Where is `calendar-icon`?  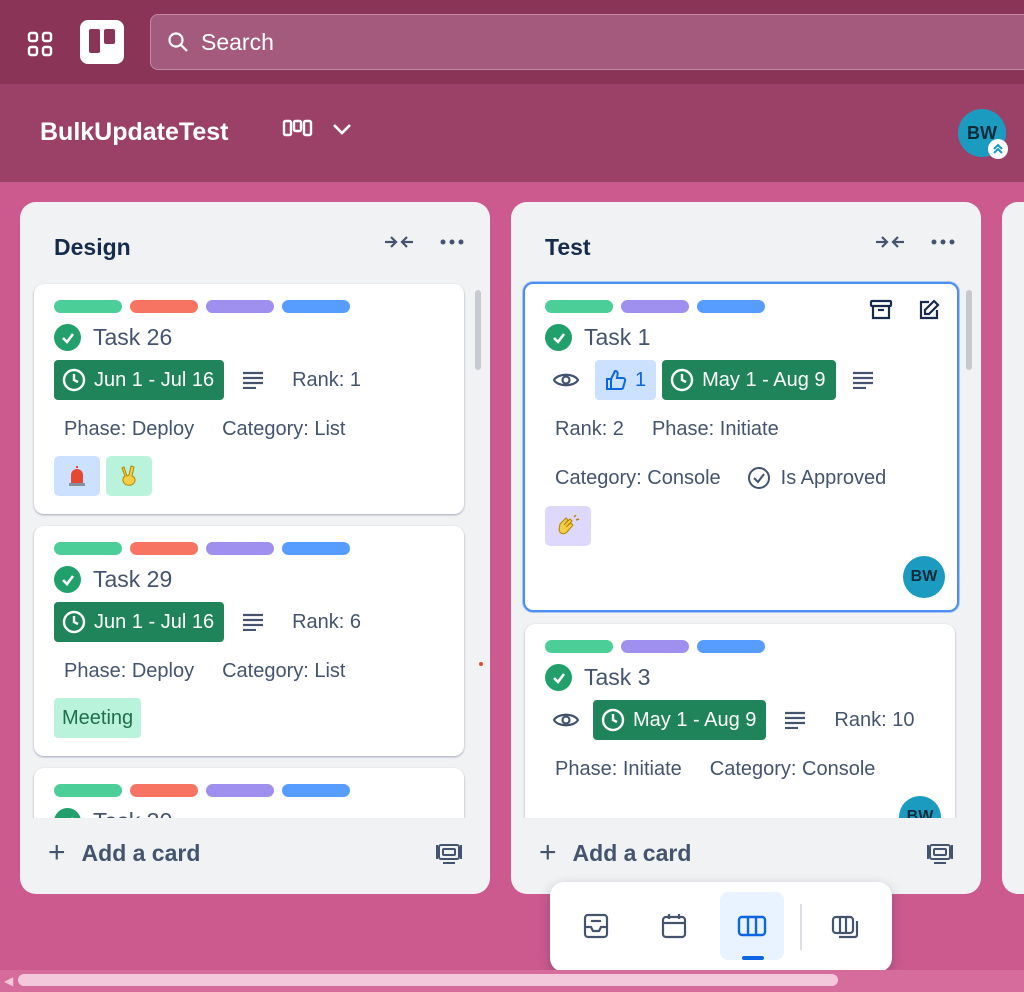 calendar-icon is located at coordinates (674, 926).